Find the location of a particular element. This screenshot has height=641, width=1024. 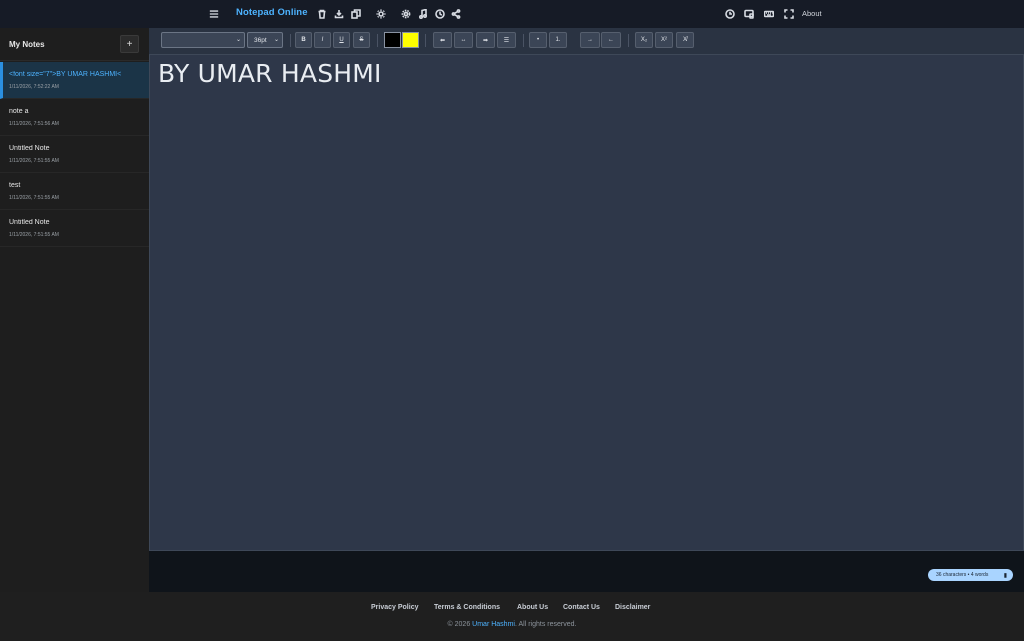

fullscreen-icon is located at coordinates (788, 14).